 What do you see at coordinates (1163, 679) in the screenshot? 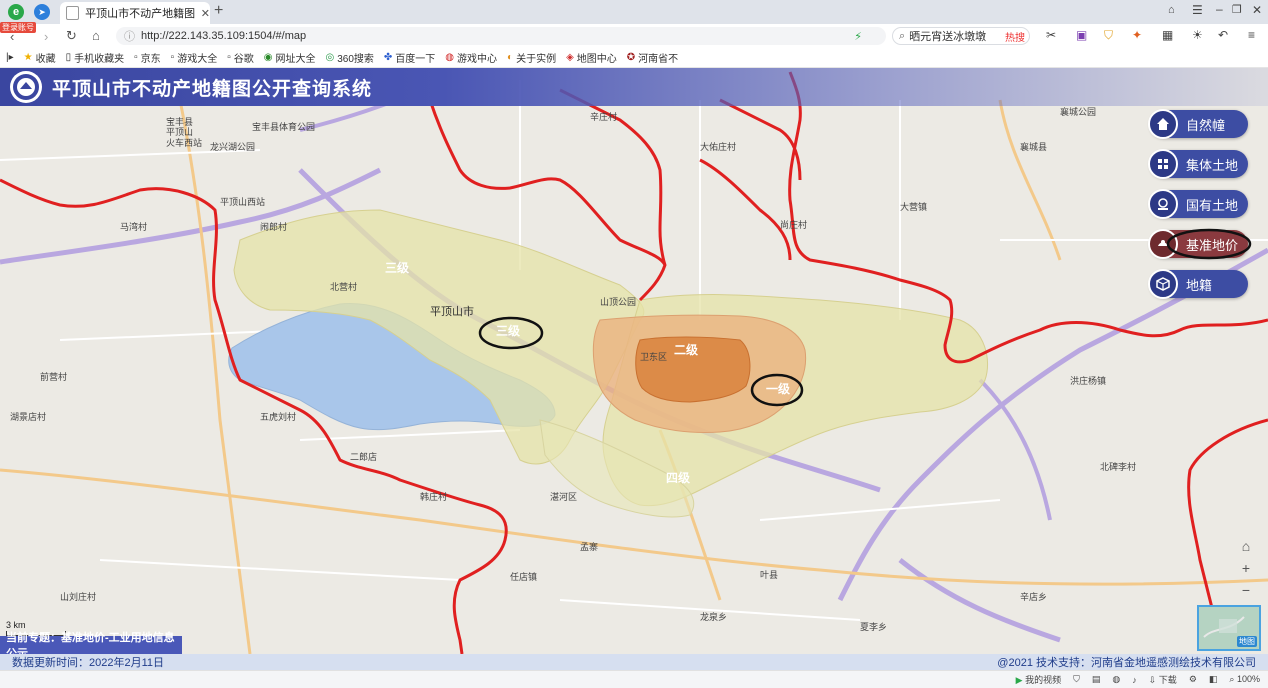
I see `download-status: ⇩ 下载` at bounding box center [1163, 679].